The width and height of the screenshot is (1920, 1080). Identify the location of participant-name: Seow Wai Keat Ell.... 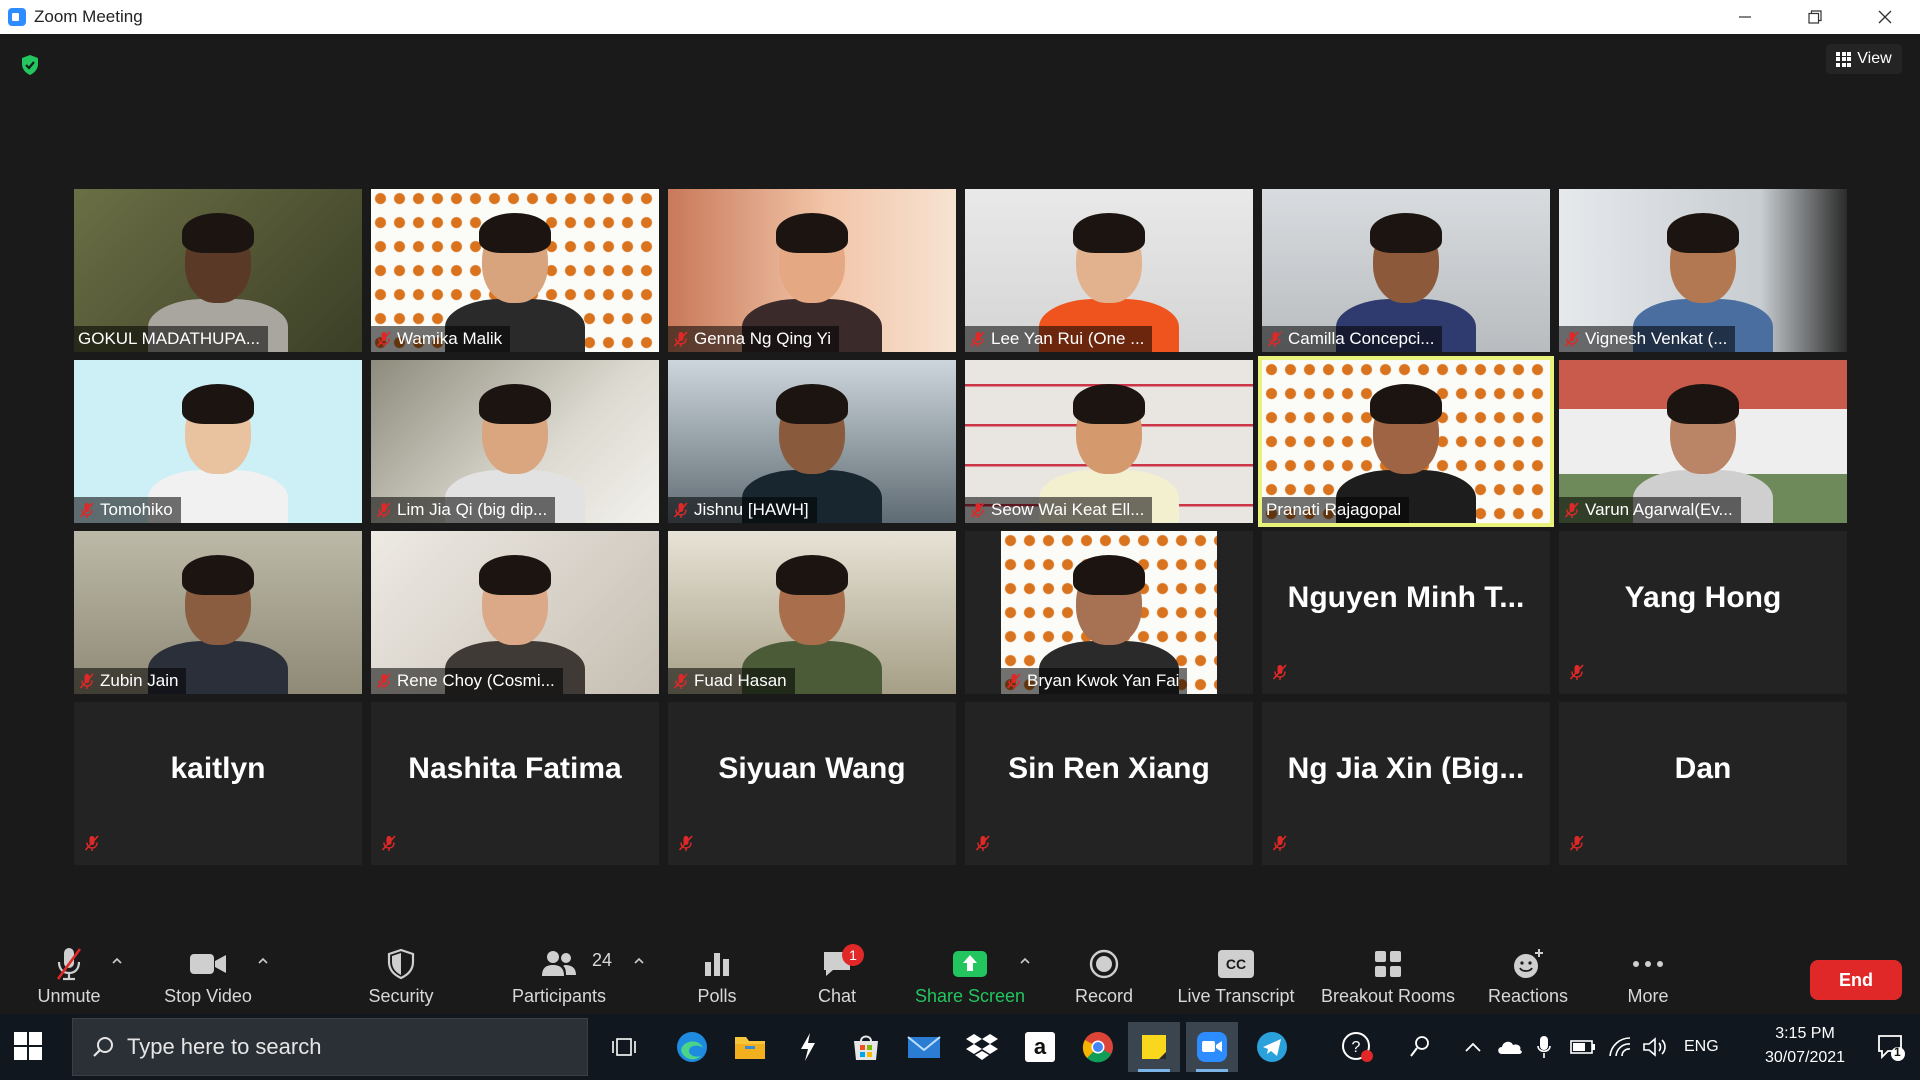
(1068, 509).